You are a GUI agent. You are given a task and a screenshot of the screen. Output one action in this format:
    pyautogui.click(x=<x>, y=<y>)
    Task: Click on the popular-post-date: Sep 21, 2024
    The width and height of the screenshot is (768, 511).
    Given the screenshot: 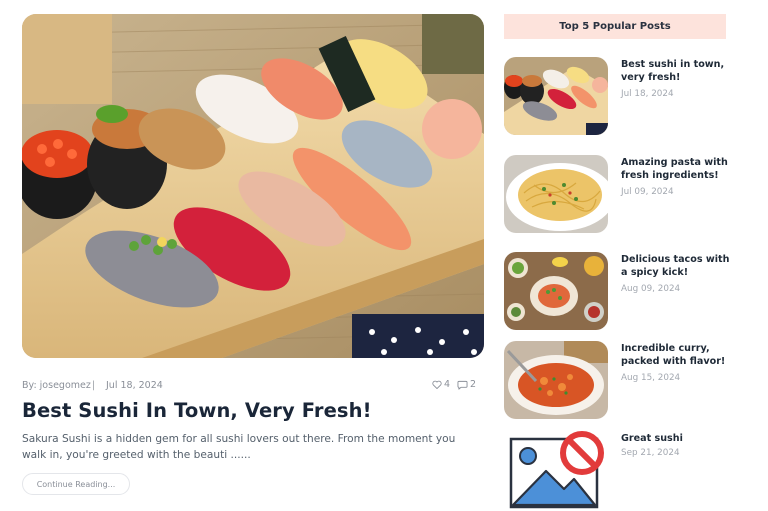 What is the action you would take?
    pyautogui.click(x=650, y=453)
    